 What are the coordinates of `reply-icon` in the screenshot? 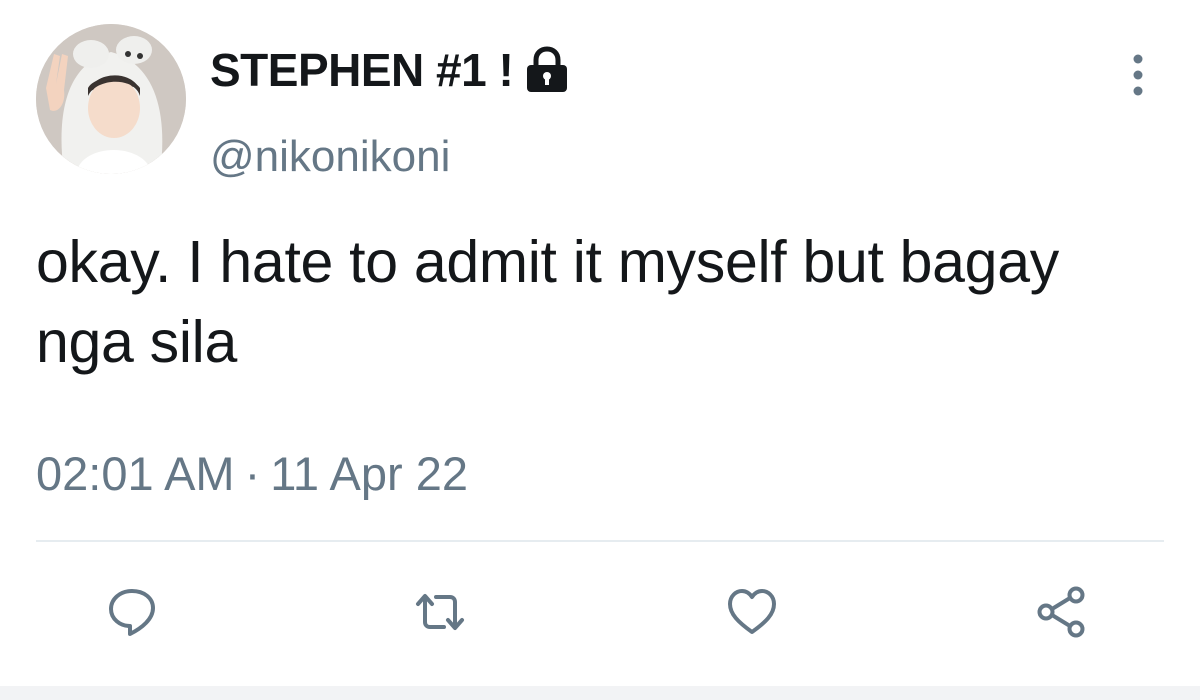 It's located at (132, 612).